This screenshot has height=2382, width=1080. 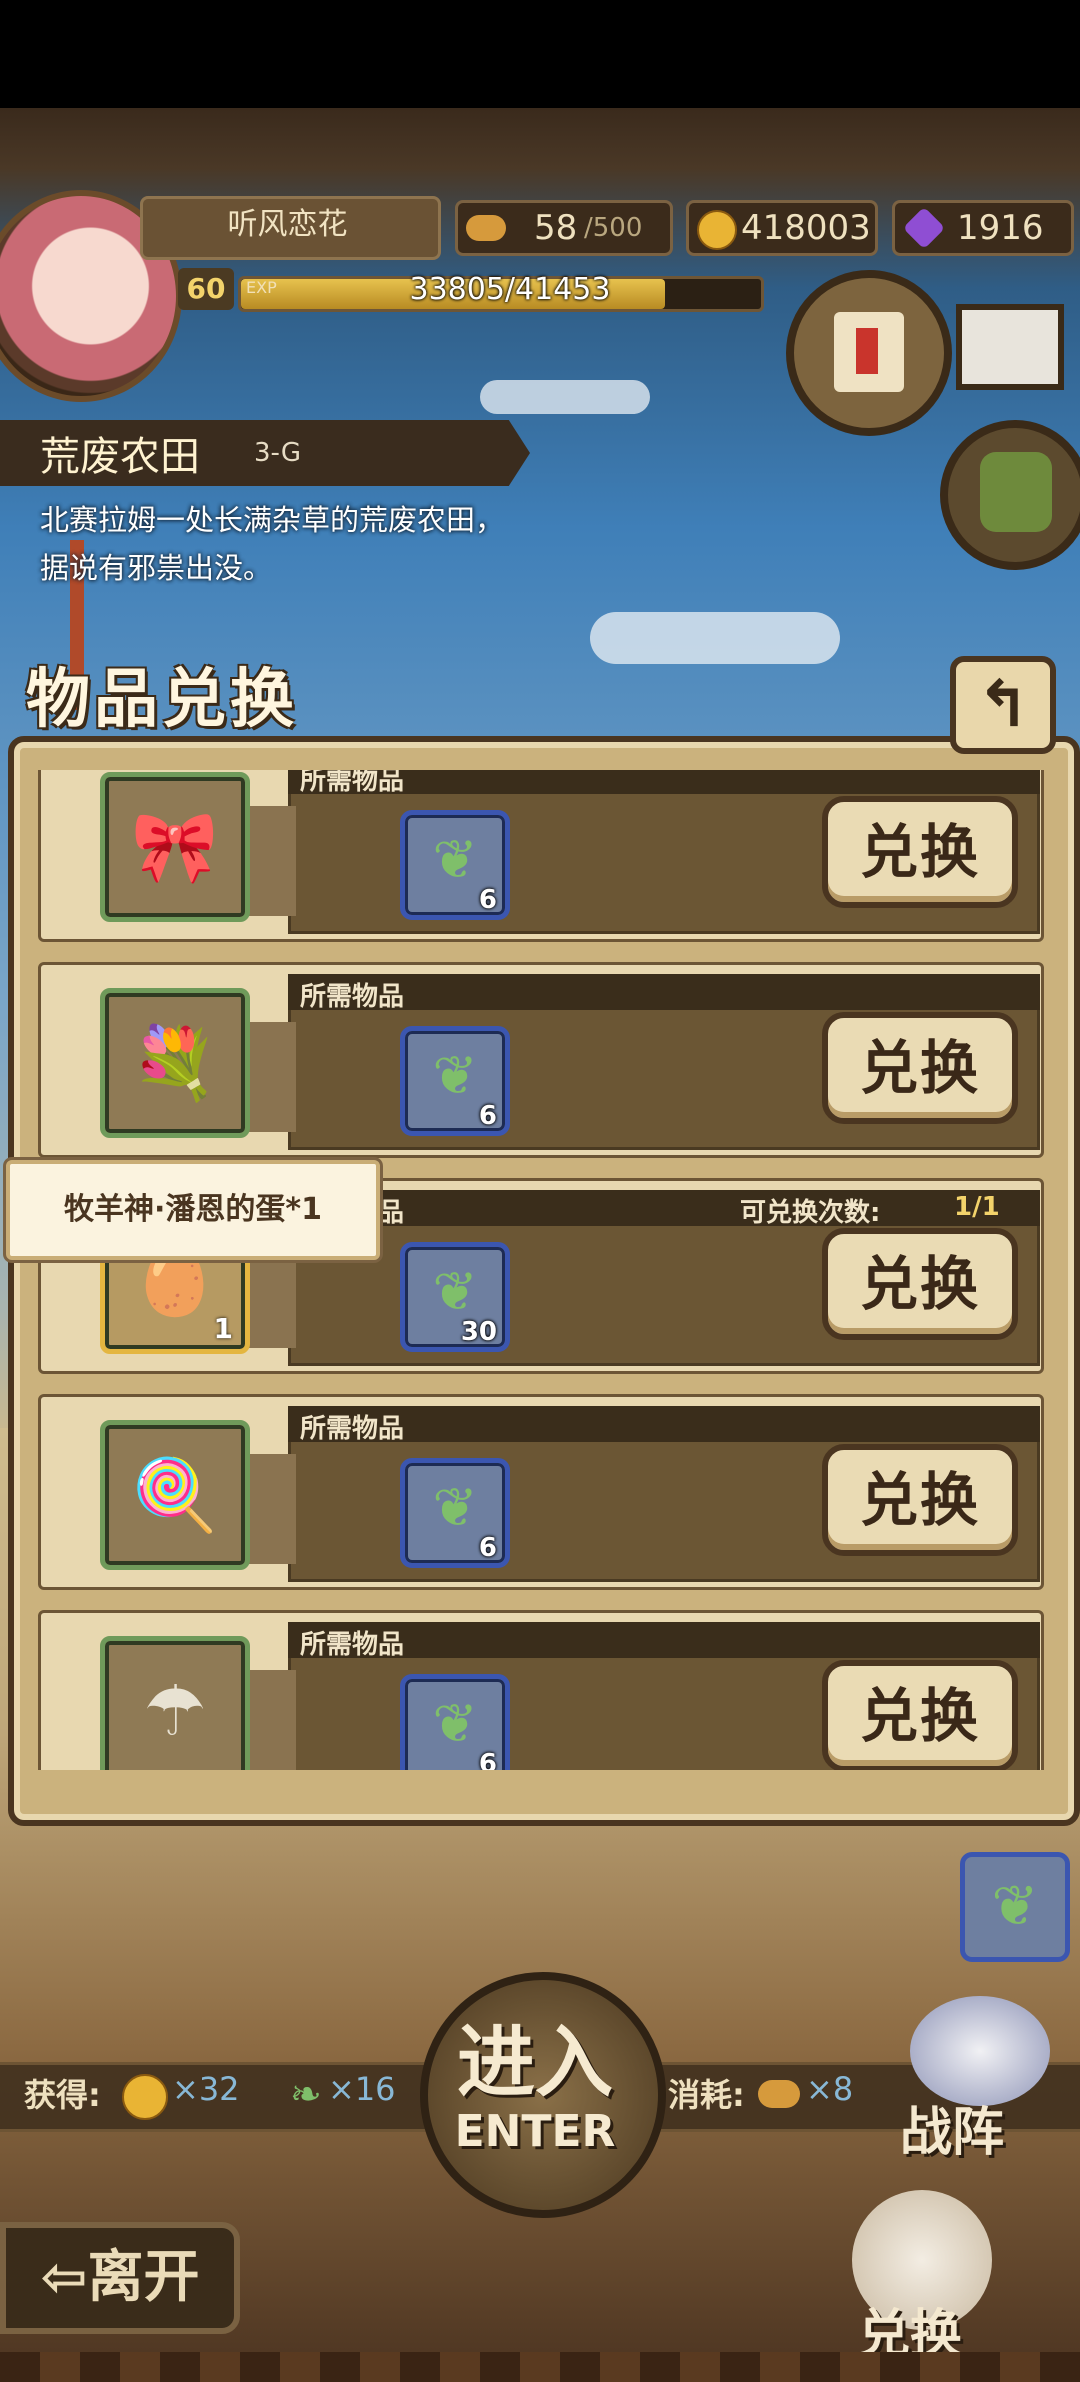 I want to click on left-arrow-icon: ⇦, so click(x=64, y=2277).